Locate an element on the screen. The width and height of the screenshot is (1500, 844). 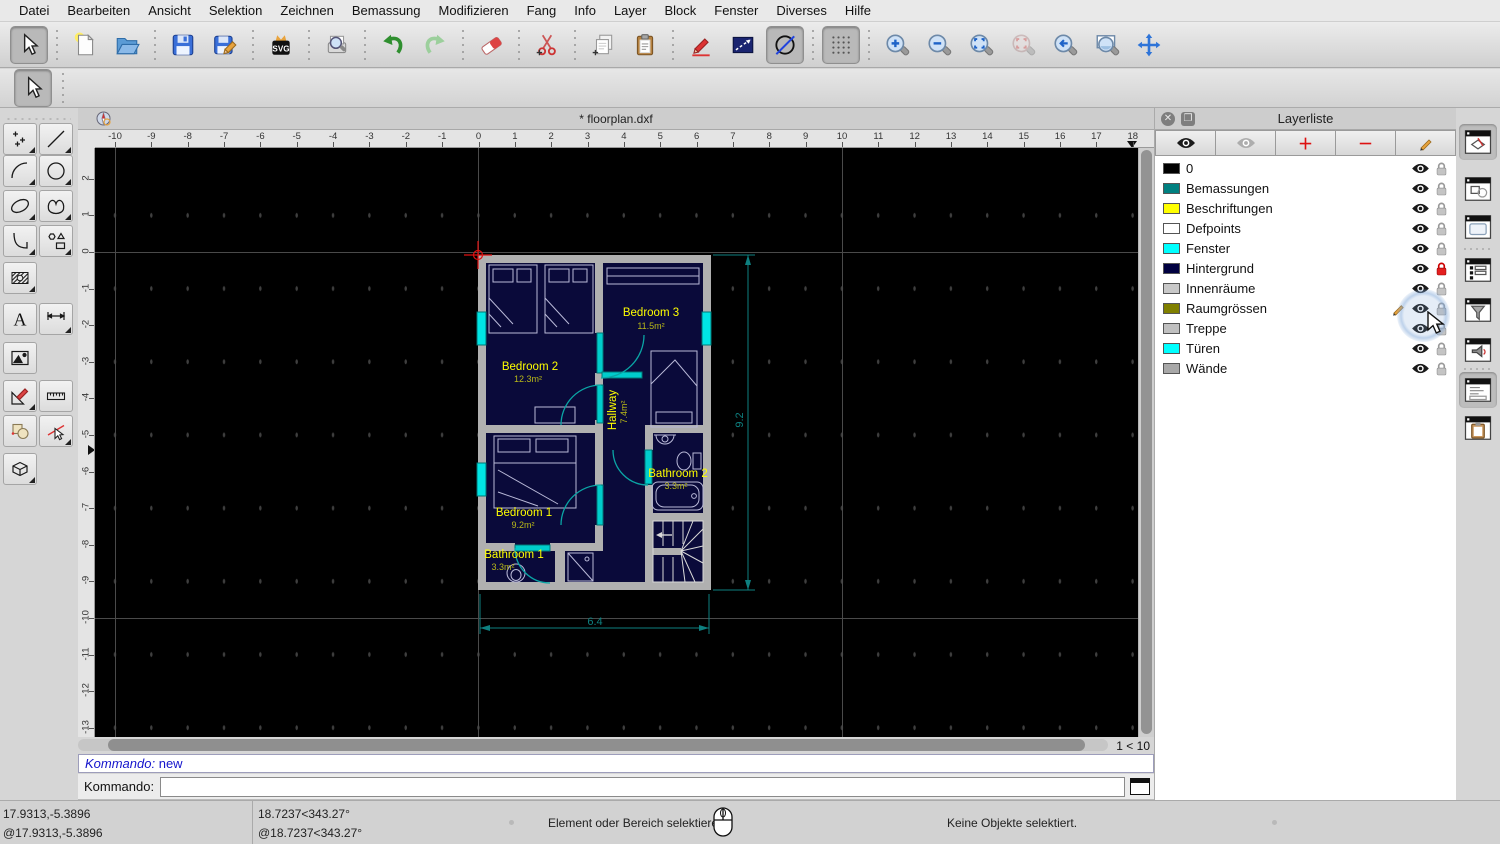
svg-export-button: SVG is located at coordinates (281, 45).